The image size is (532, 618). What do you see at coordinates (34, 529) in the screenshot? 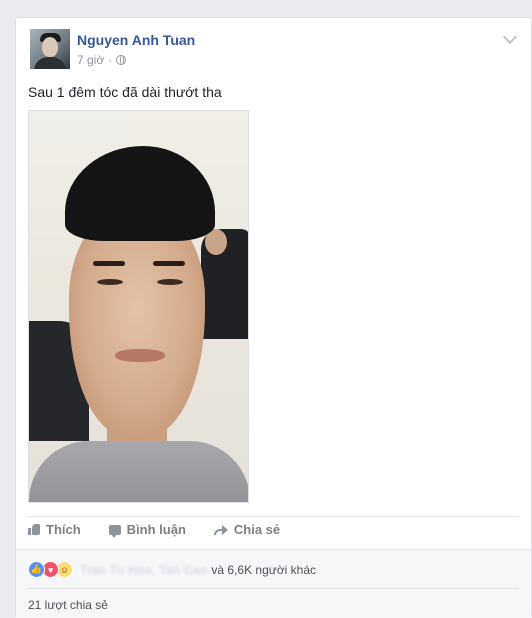
I see `thumbs-up-icon` at bounding box center [34, 529].